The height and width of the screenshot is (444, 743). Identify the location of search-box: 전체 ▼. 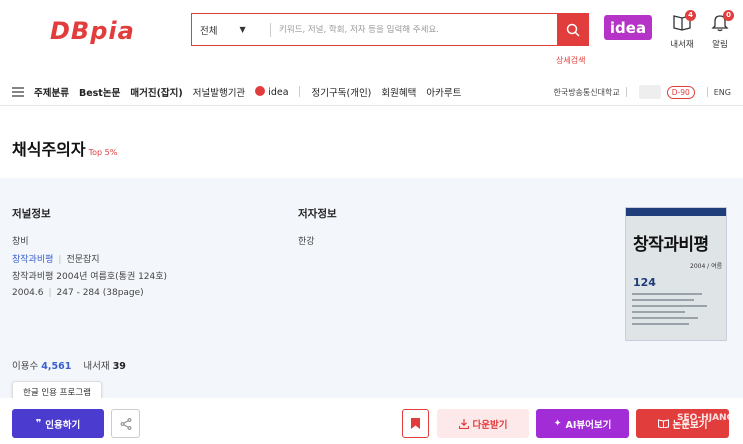
(390, 29).